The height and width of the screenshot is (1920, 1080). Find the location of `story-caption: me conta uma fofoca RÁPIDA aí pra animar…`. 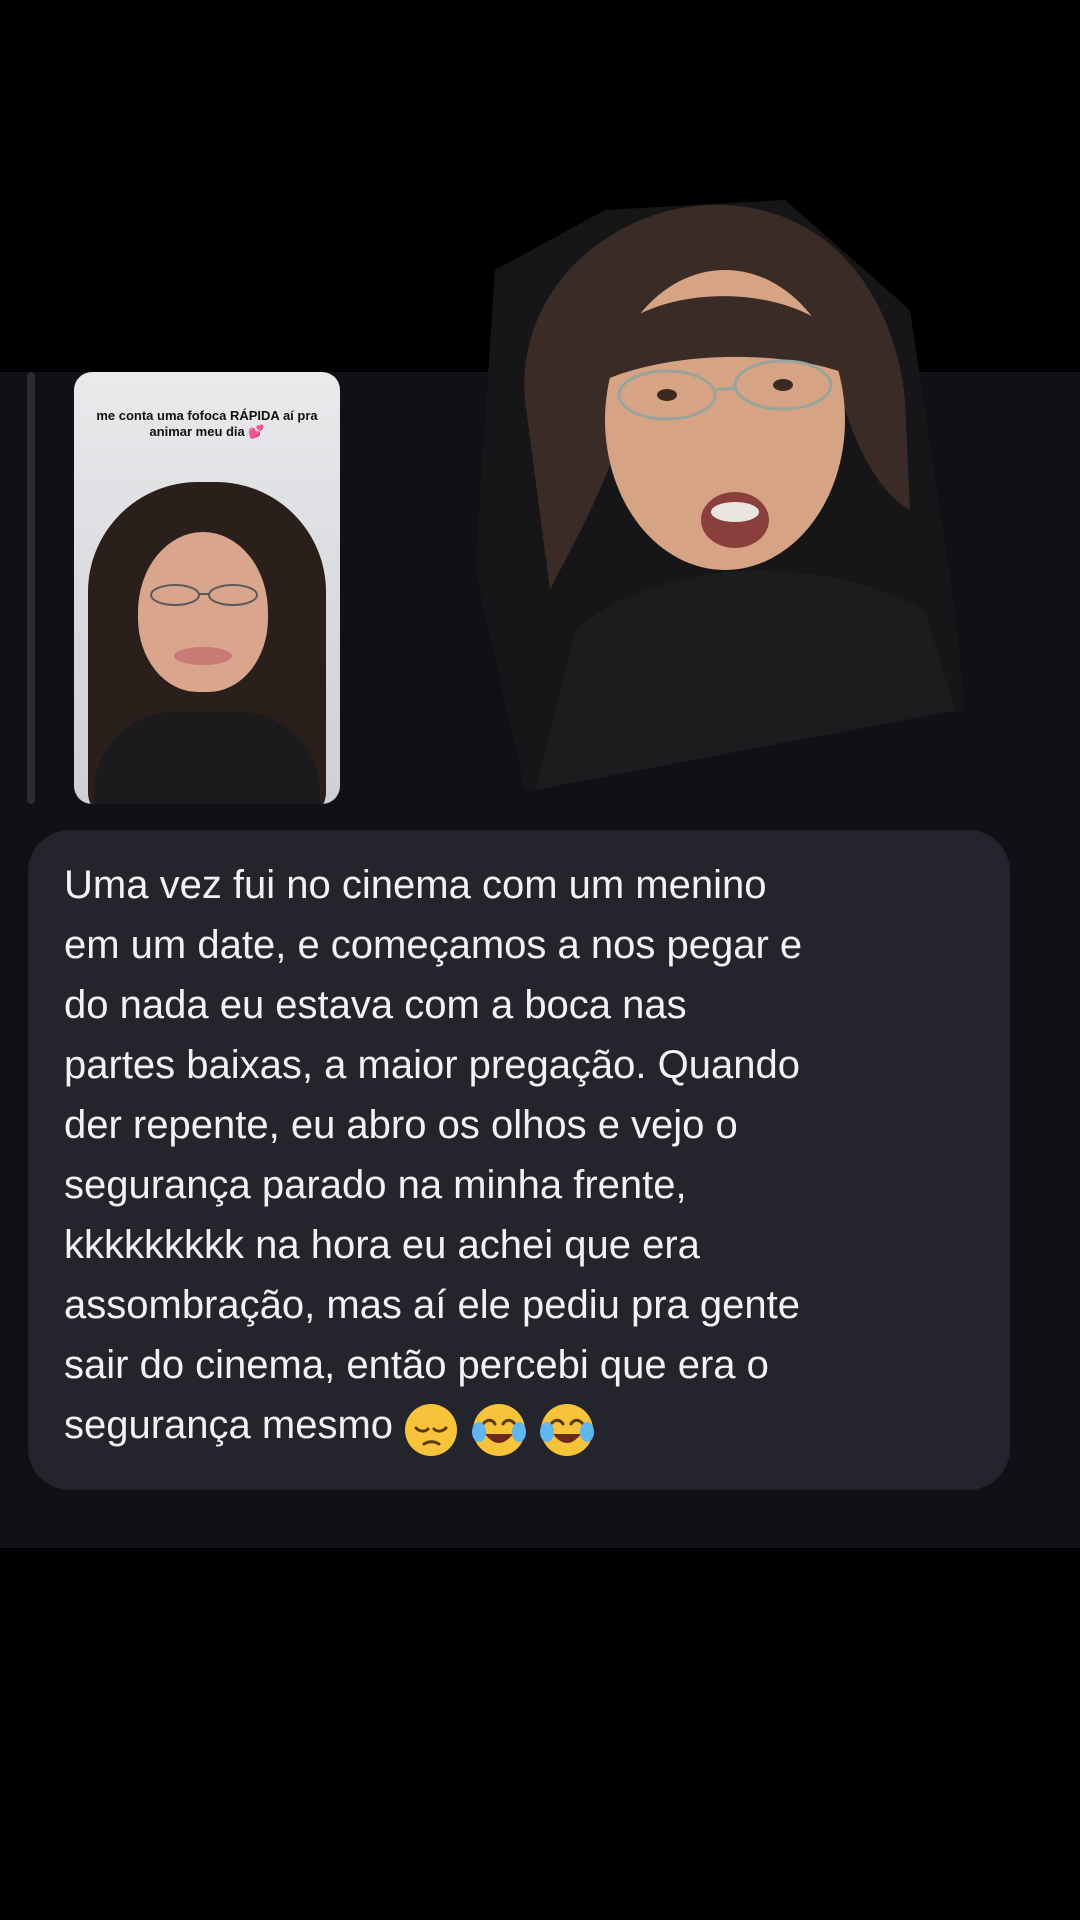

story-caption: me conta uma fofoca RÁPIDA aí pra animar… is located at coordinates (207, 423).